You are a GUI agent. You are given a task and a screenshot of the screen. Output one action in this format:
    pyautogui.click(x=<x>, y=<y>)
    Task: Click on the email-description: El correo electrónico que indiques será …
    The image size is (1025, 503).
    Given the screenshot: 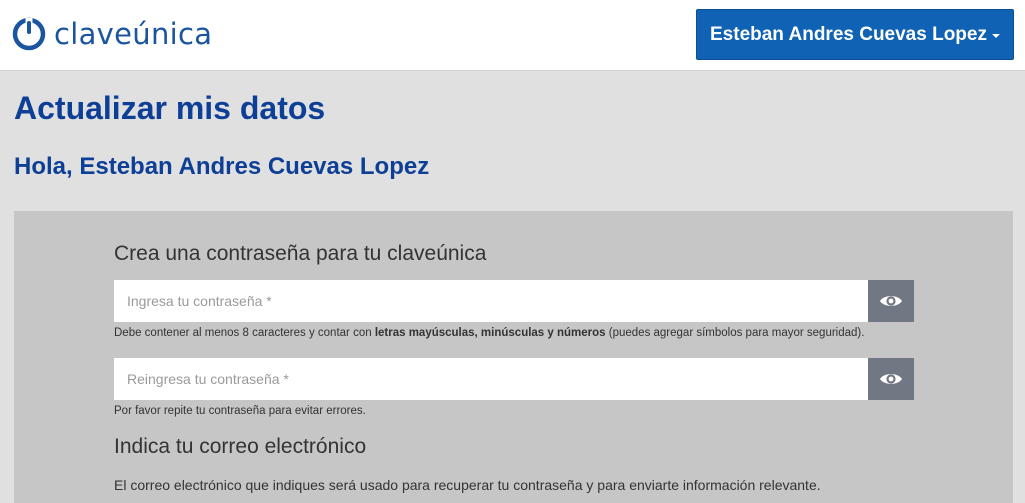 What is the action you would take?
    pyautogui.click(x=467, y=485)
    